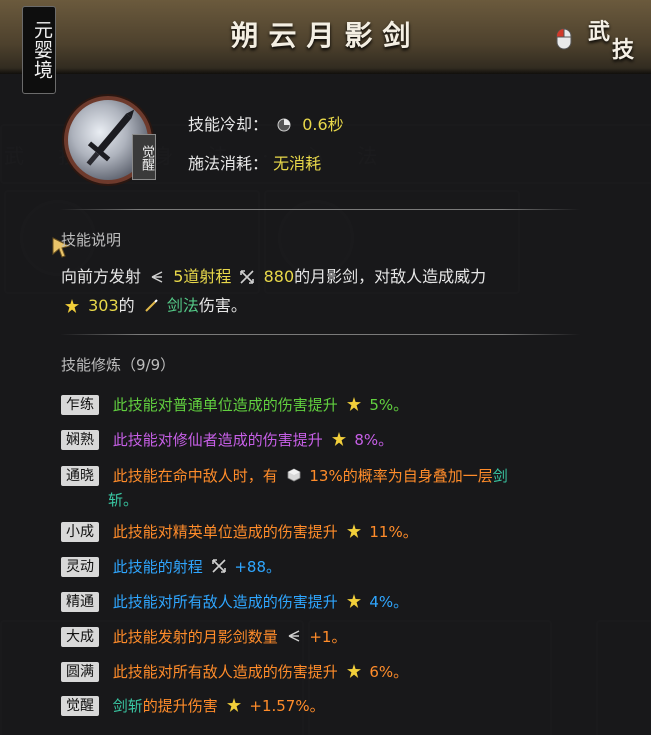 The image size is (651, 735). What do you see at coordinates (101, 276) in the screenshot?
I see `desc-text: 向前方发射` at bounding box center [101, 276].